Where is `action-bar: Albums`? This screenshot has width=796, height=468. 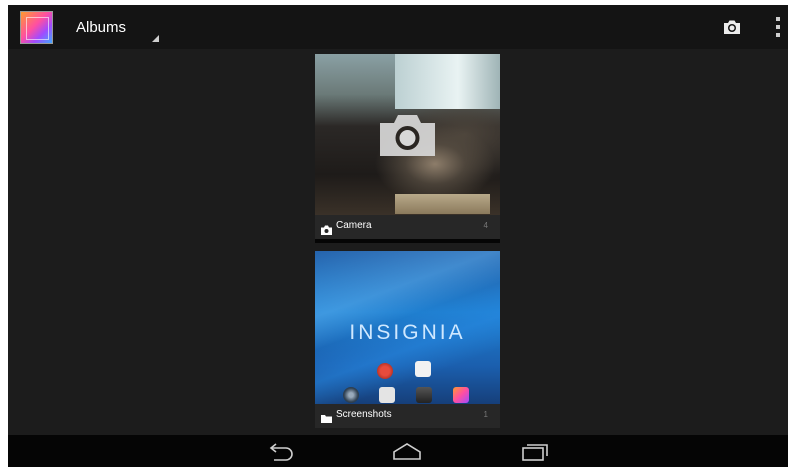
action-bar: Albums is located at coordinates (398, 27).